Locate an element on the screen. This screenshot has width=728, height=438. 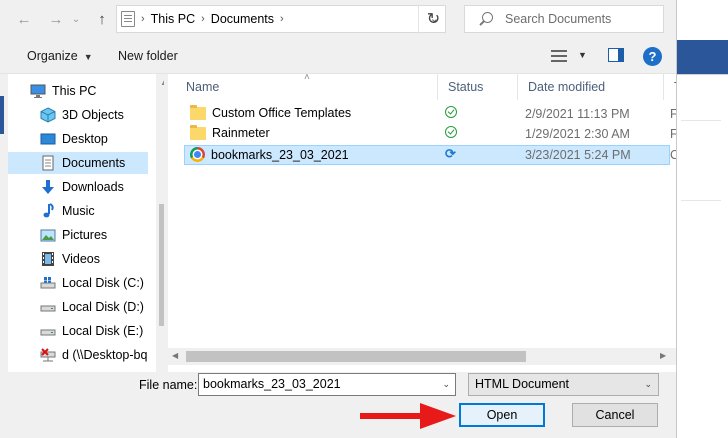
scroll-right-arrow-icon: ▶ is located at coordinates (663, 355).